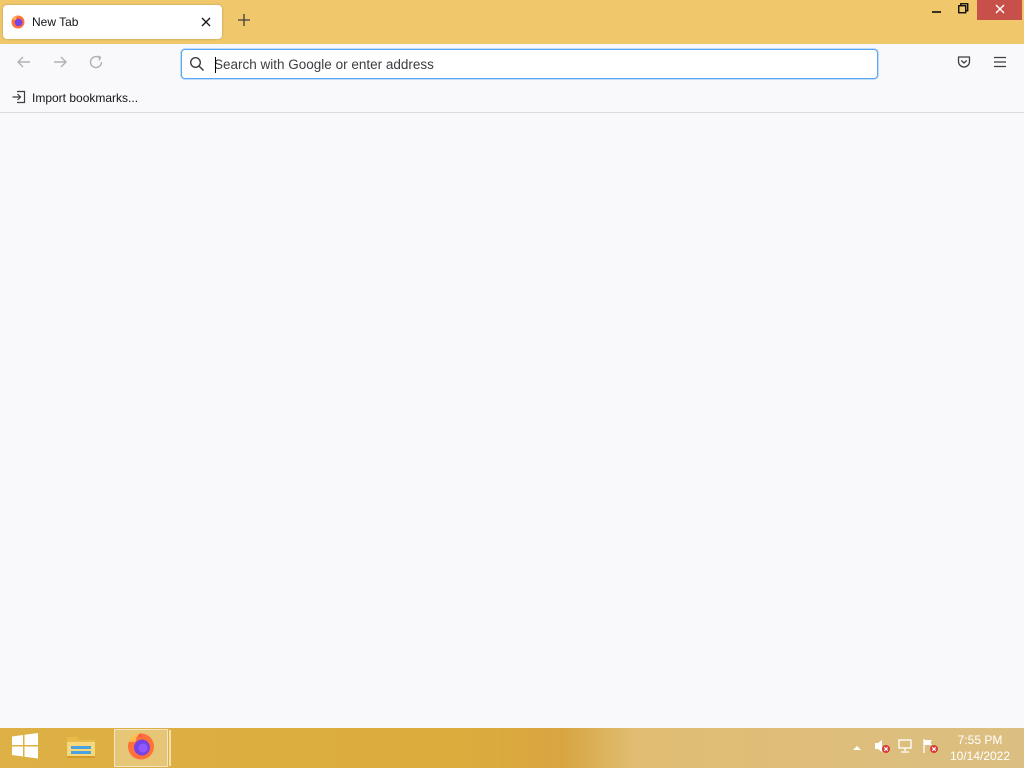 The width and height of the screenshot is (1024, 768). I want to click on pocket-button, so click(964, 64).